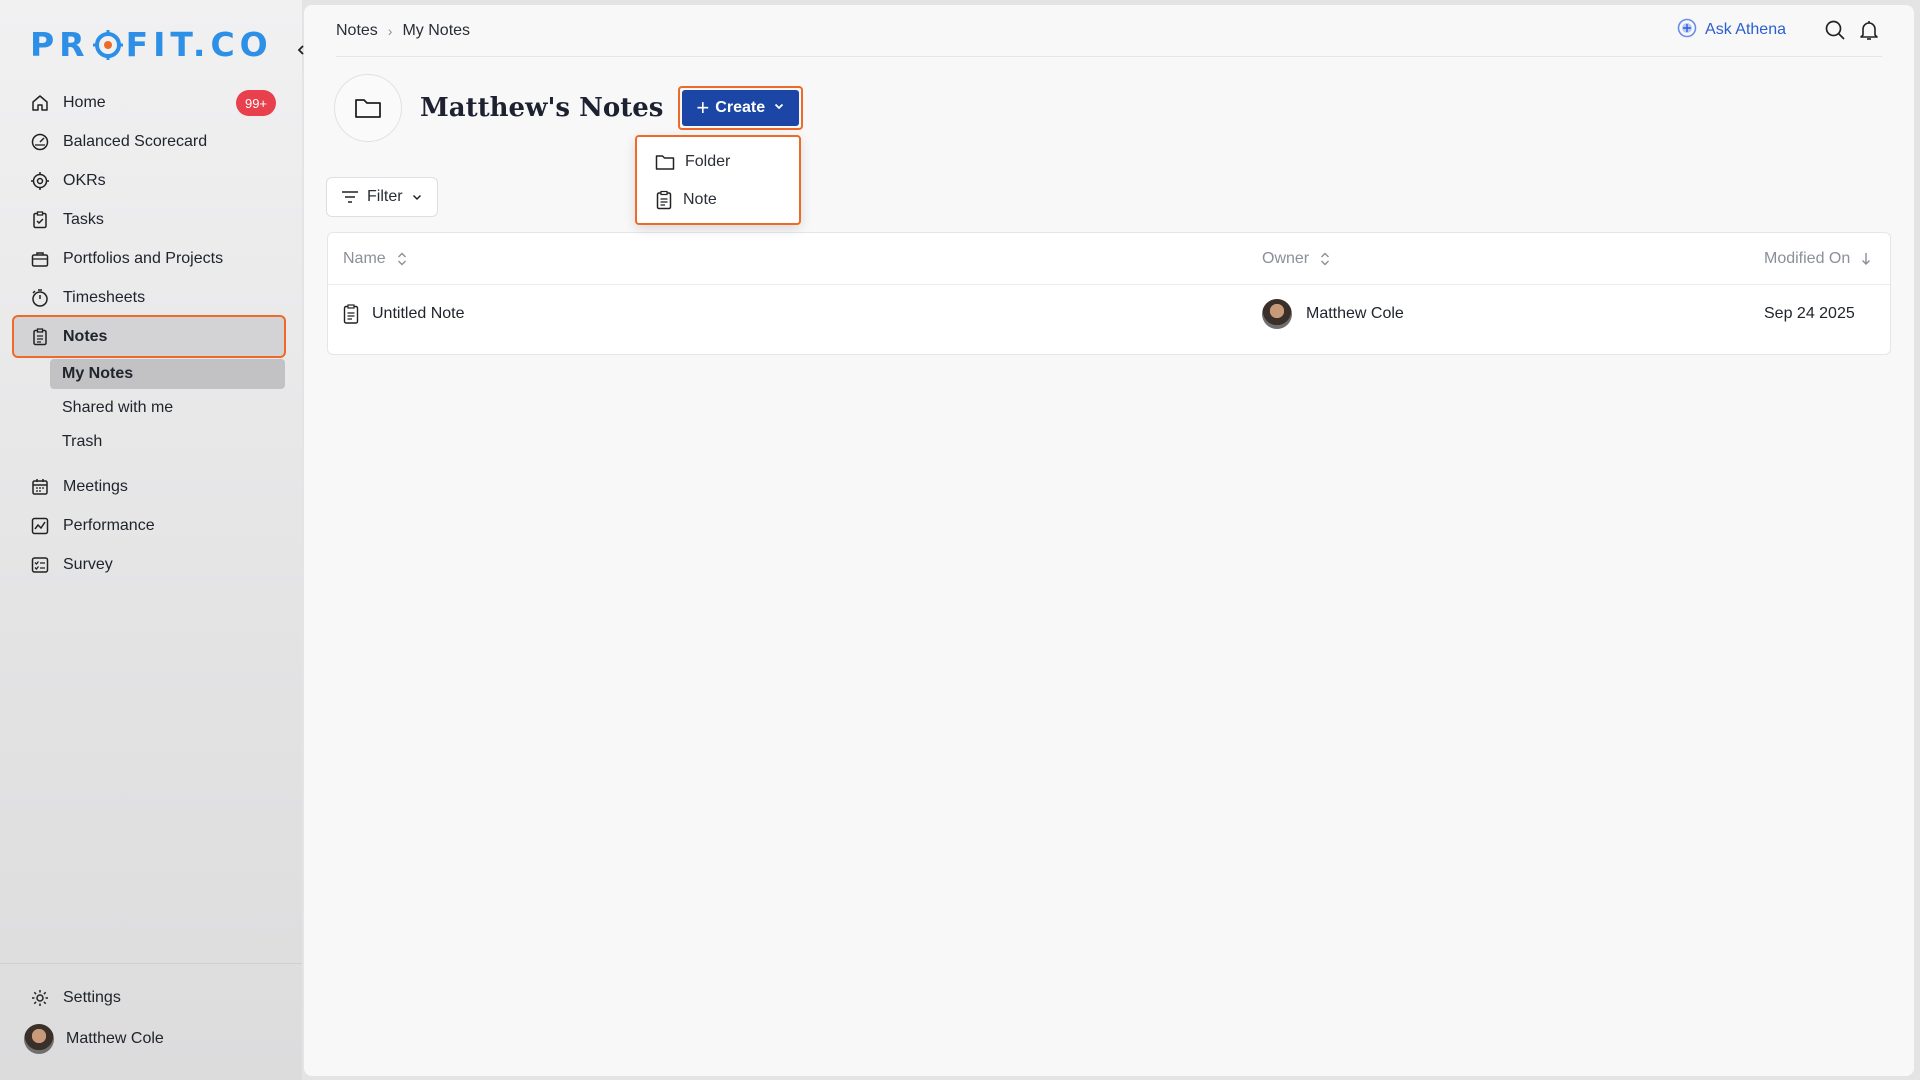 Image resolution: width=1920 pixels, height=1080 pixels. Describe the element at coordinates (1869, 30) in the screenshot. I see `bell-icon` at that location.